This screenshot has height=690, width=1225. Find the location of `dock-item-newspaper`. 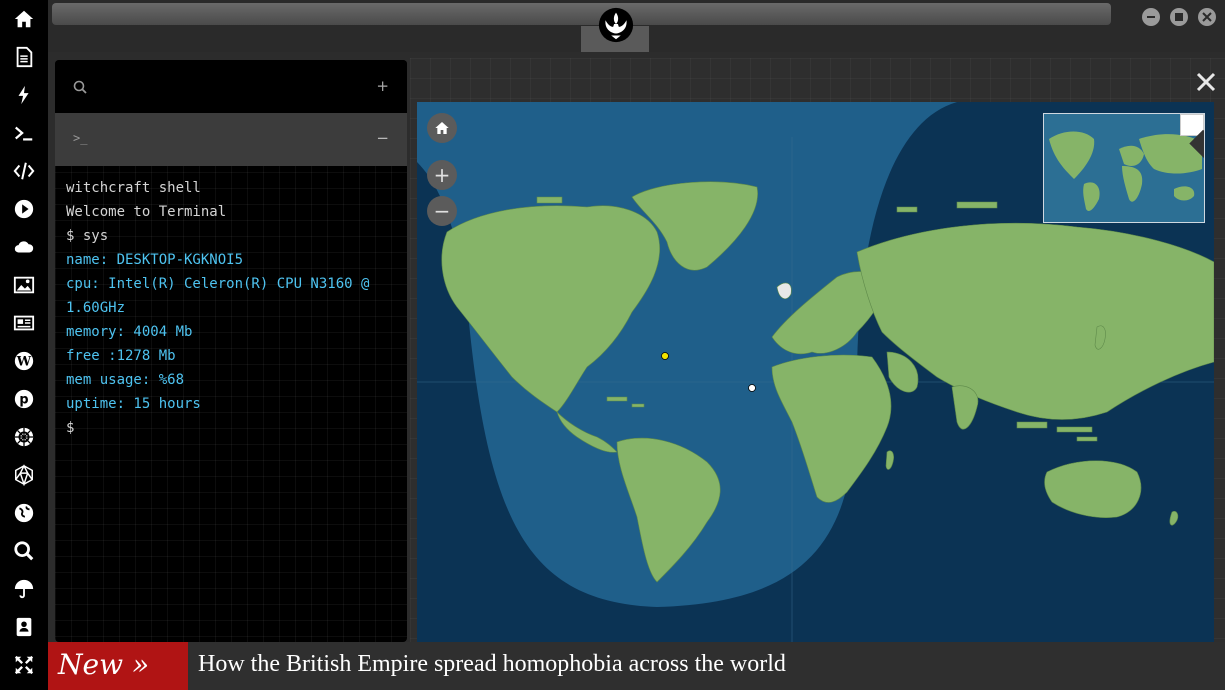

dock-item-newspaper is located at coordinates (24, 323).